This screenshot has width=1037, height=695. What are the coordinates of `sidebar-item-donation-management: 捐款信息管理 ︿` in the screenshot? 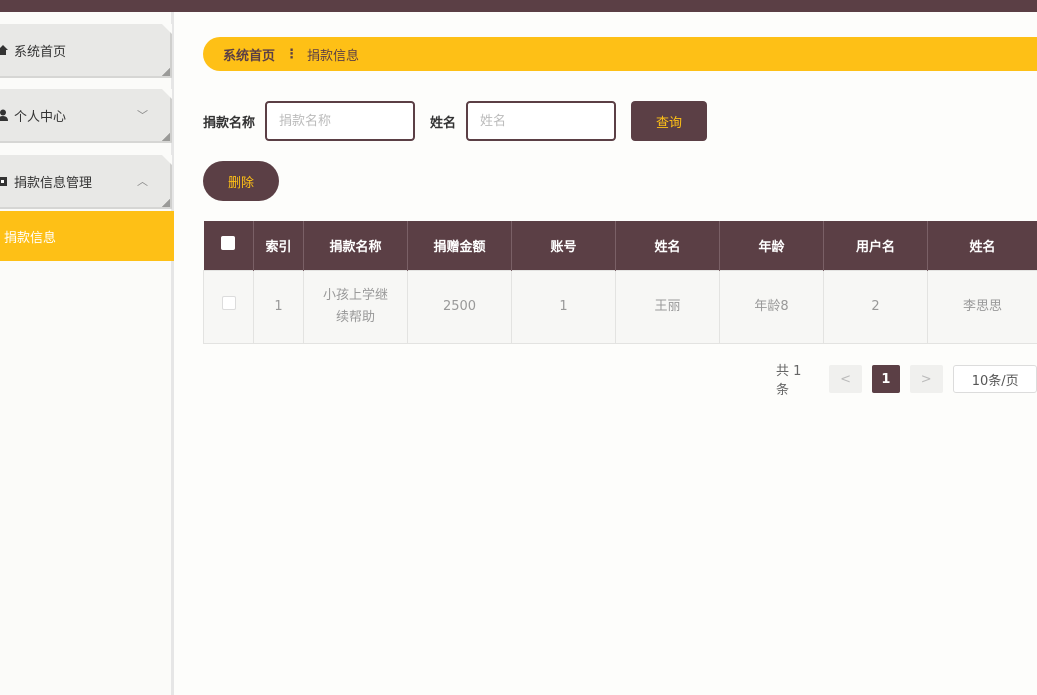 It's located at (86, 182).